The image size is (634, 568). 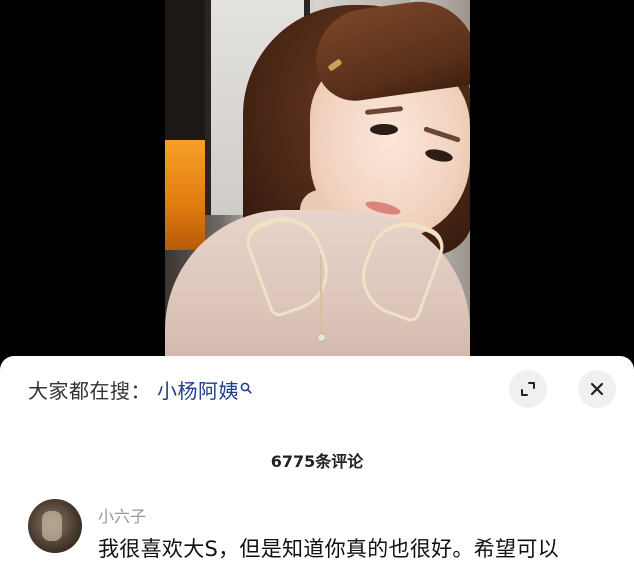 What do you see at coordinates (89, 390) in the screenshot?
I see `search-suggestion-prefix: 大家都在搜：` at bounding box center [89, 390].